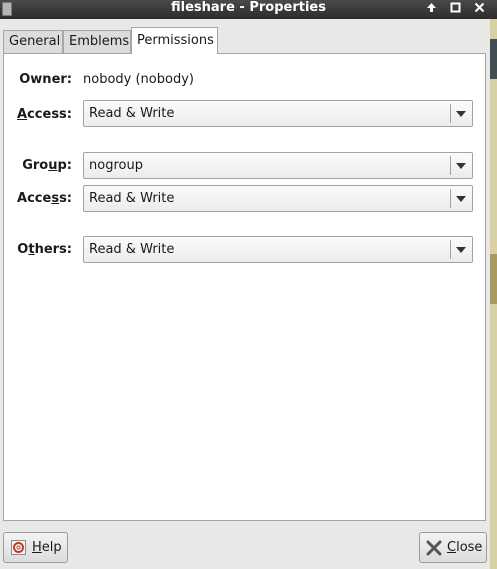  Describe the element at coordinates (278, 198) in the screenshot. I see `group-access-combo: Read & Write` at that location.